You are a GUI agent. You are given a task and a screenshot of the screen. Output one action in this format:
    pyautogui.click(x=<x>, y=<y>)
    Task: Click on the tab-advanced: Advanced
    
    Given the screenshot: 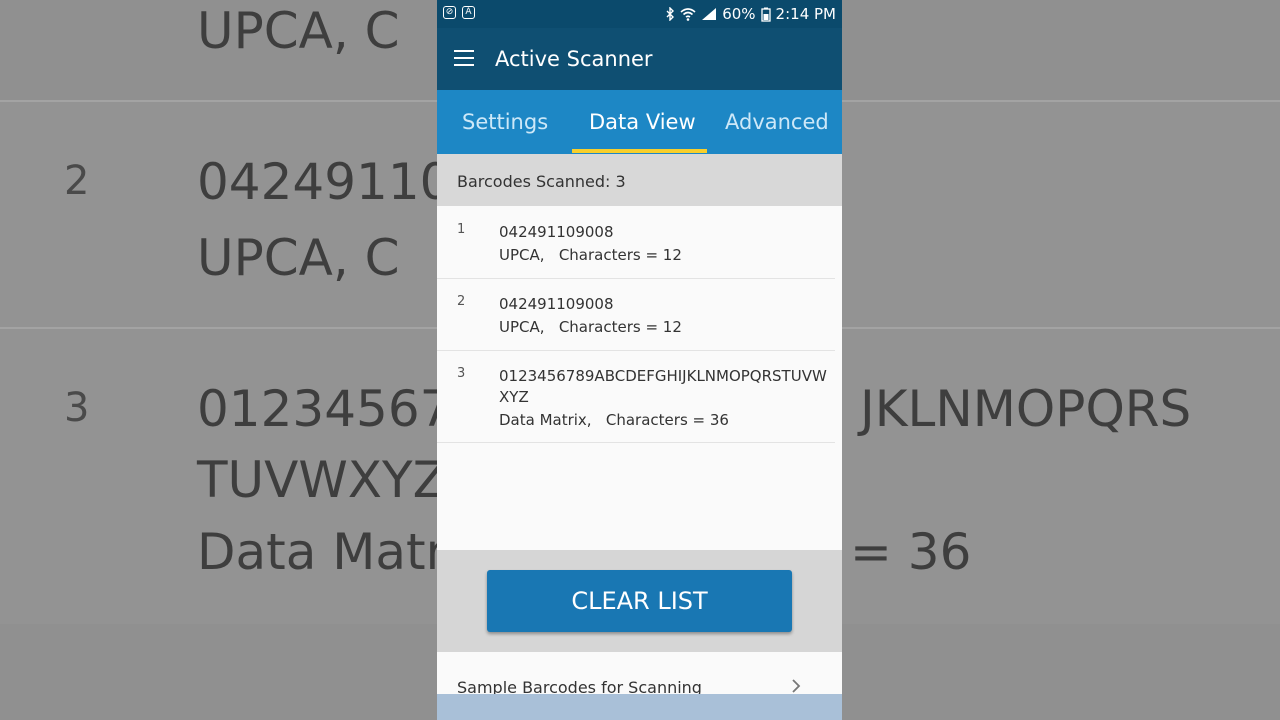 What is the action you would take?
    pyautogui.click(x=777, y=122)
    